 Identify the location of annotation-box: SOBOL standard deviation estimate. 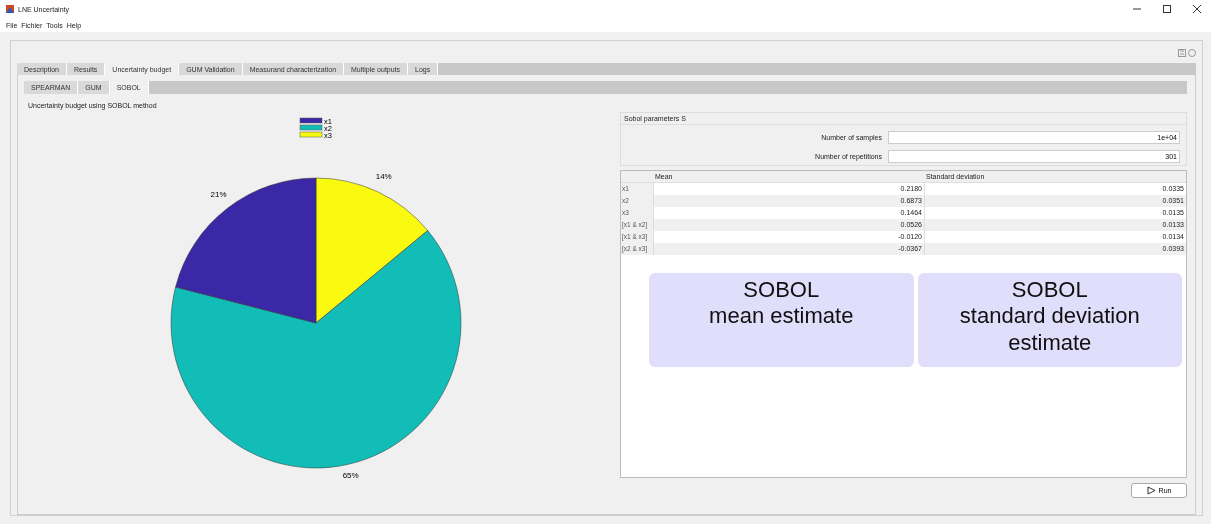
(1049, 320).